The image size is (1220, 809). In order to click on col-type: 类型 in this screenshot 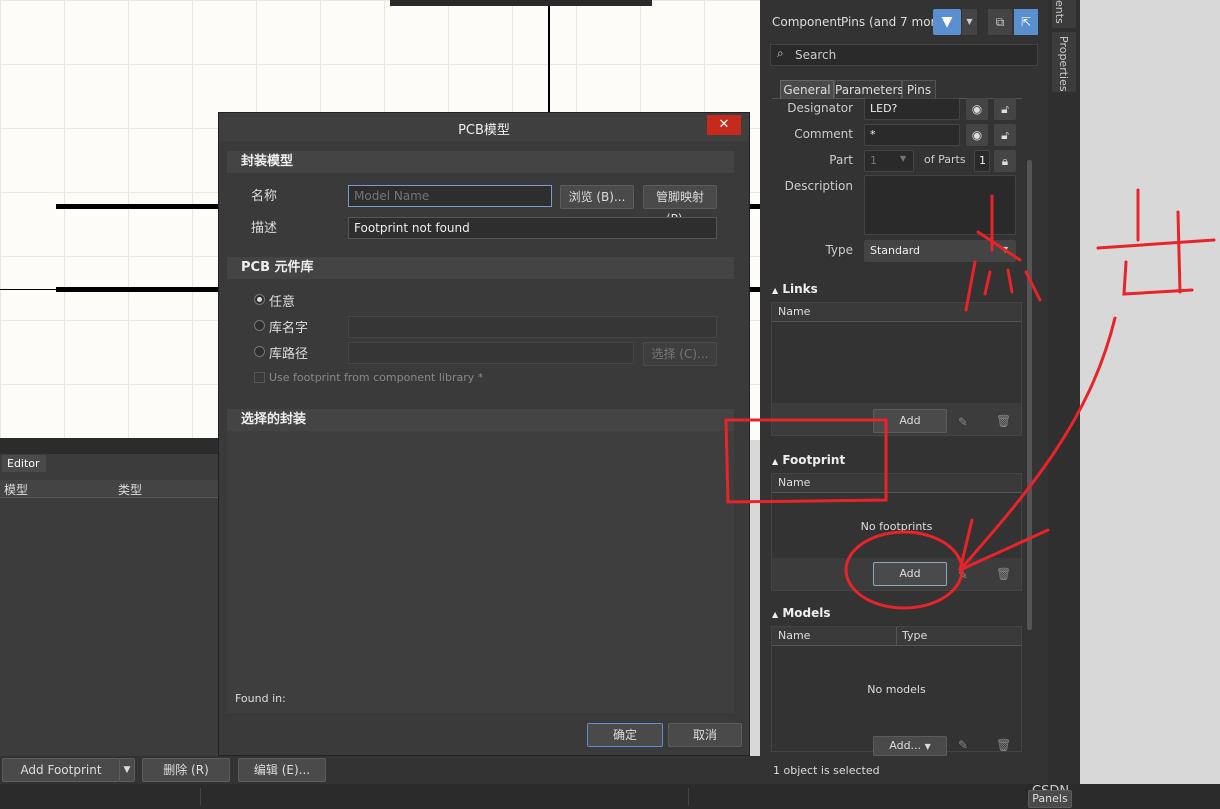, I will do `click(130, 489)`.